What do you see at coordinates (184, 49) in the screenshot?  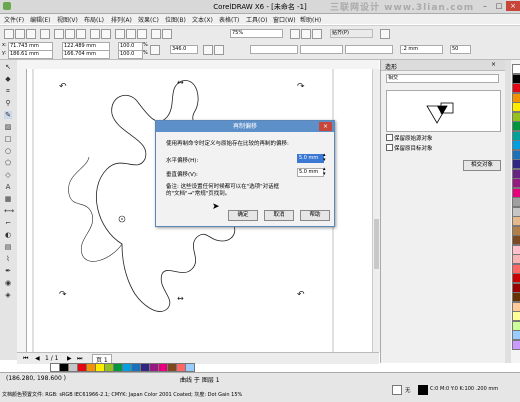 I see `rotation-angle-field: 346.0` at bounding box center [184, 49].